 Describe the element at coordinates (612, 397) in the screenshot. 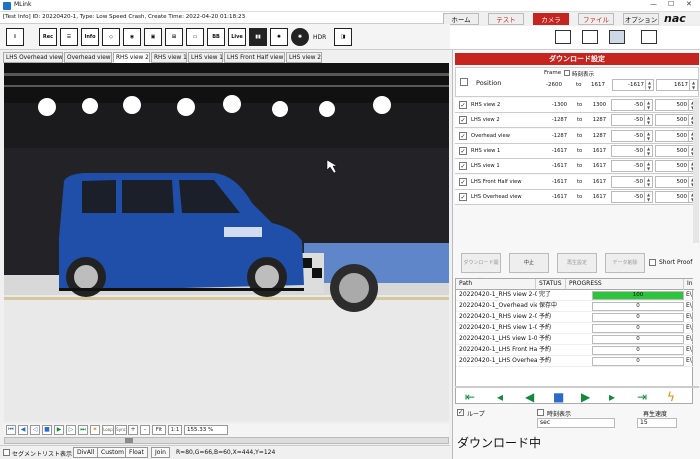

I see `step-forward-icon: ▸` at that location.